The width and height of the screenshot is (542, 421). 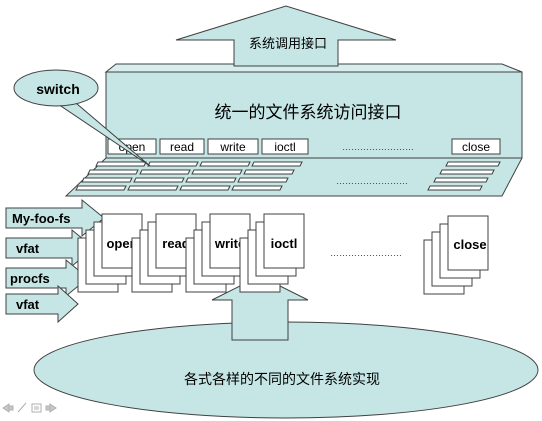 I want to click on fs-label-vfat-1: vfat, so click(x=28, y=248).